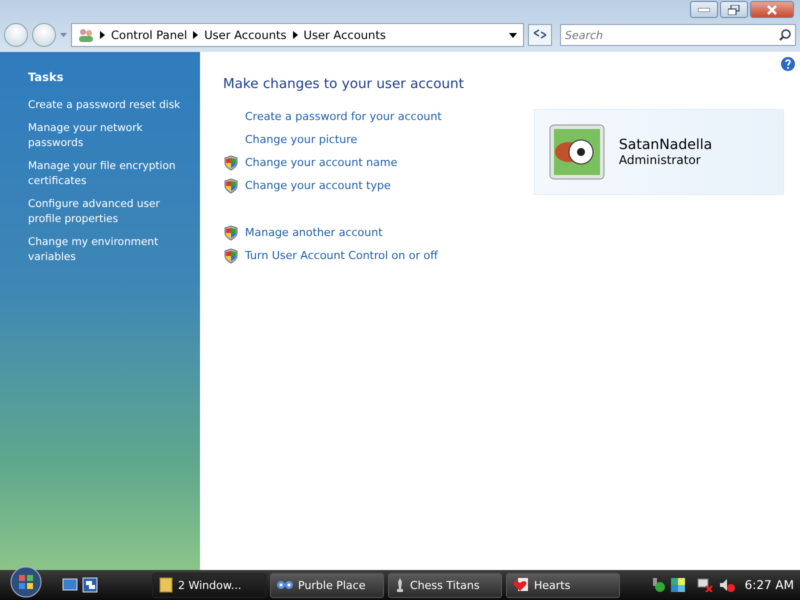 This screenshot has width=800, height=600. What do you see at coordinates (400, 585) in the screenshot?
I see `chess-piece-icon` at bounding box center [400, 585].